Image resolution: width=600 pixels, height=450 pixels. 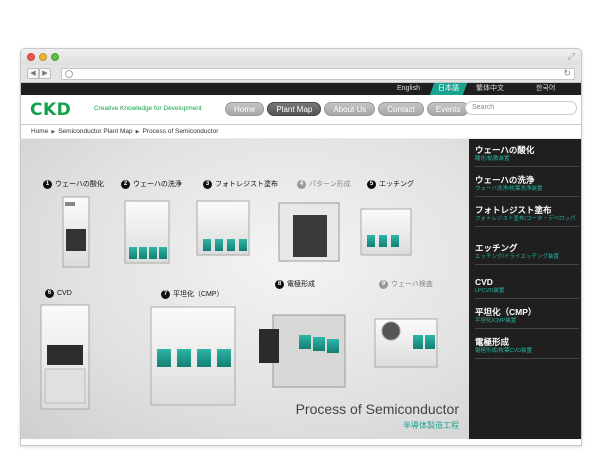 I want to click on step-label-inspection: 9 ウェーハ検査, so click(x=406, y=284).